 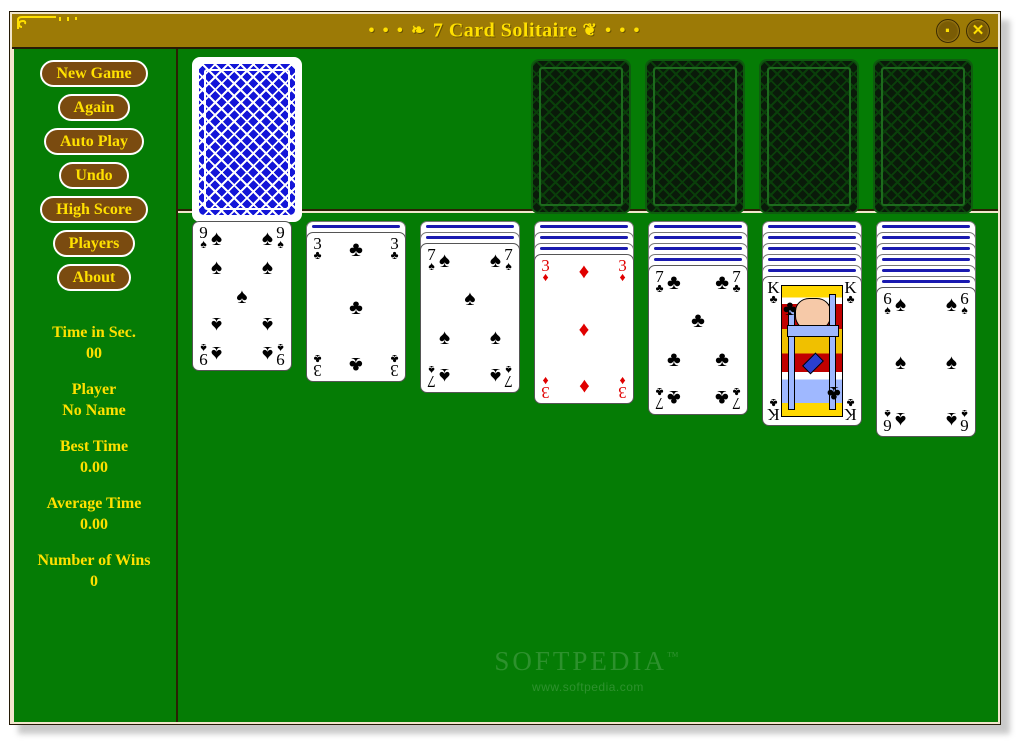 I want to click on face-up-card: 3 ♦ 3 ♦ 3 ♦ 3 ♦ ♦ ♦ ♦, so click(x=584, y=329).